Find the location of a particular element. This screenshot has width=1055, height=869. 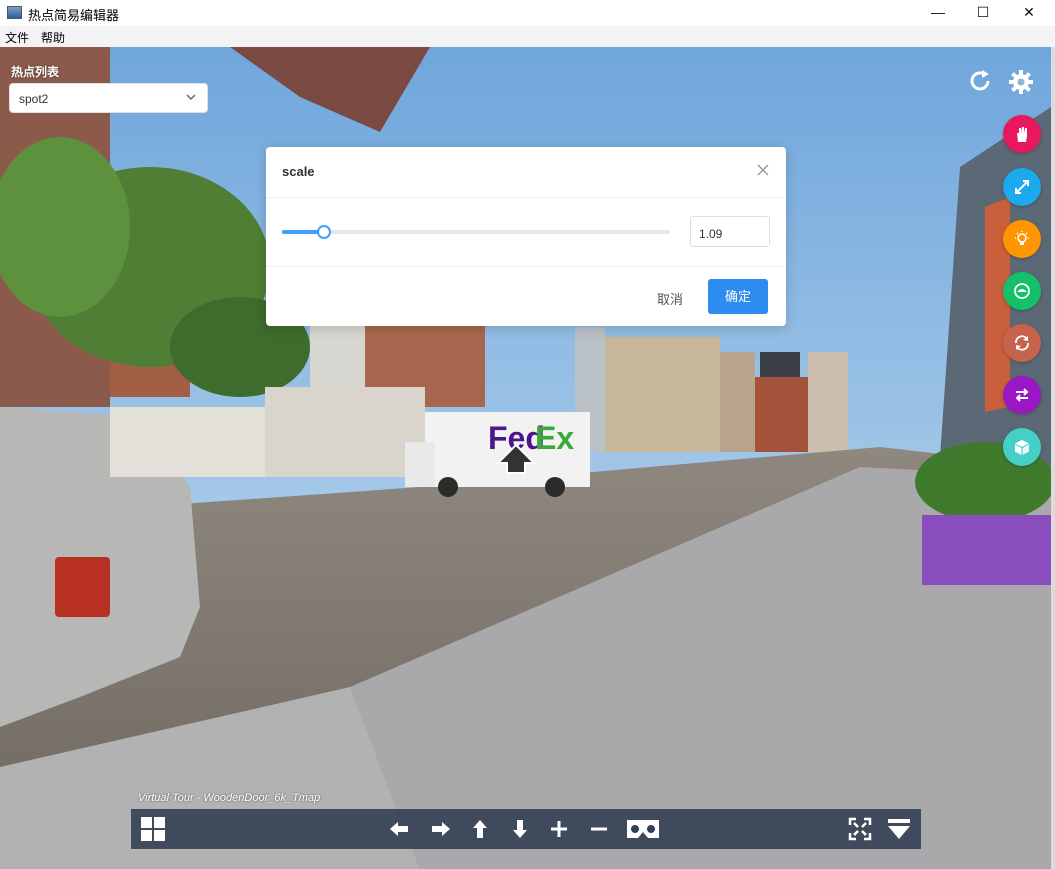

menu-help: 帮助 is located at coordinates (53, 37).